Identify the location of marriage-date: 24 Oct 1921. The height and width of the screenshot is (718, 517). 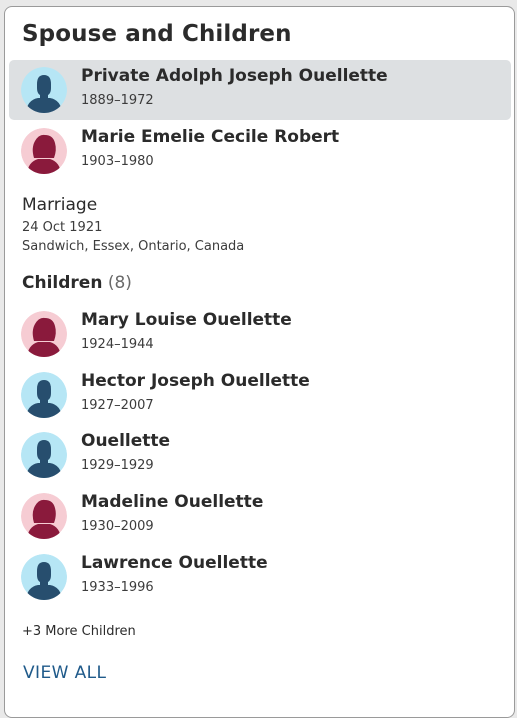
(62, 227).